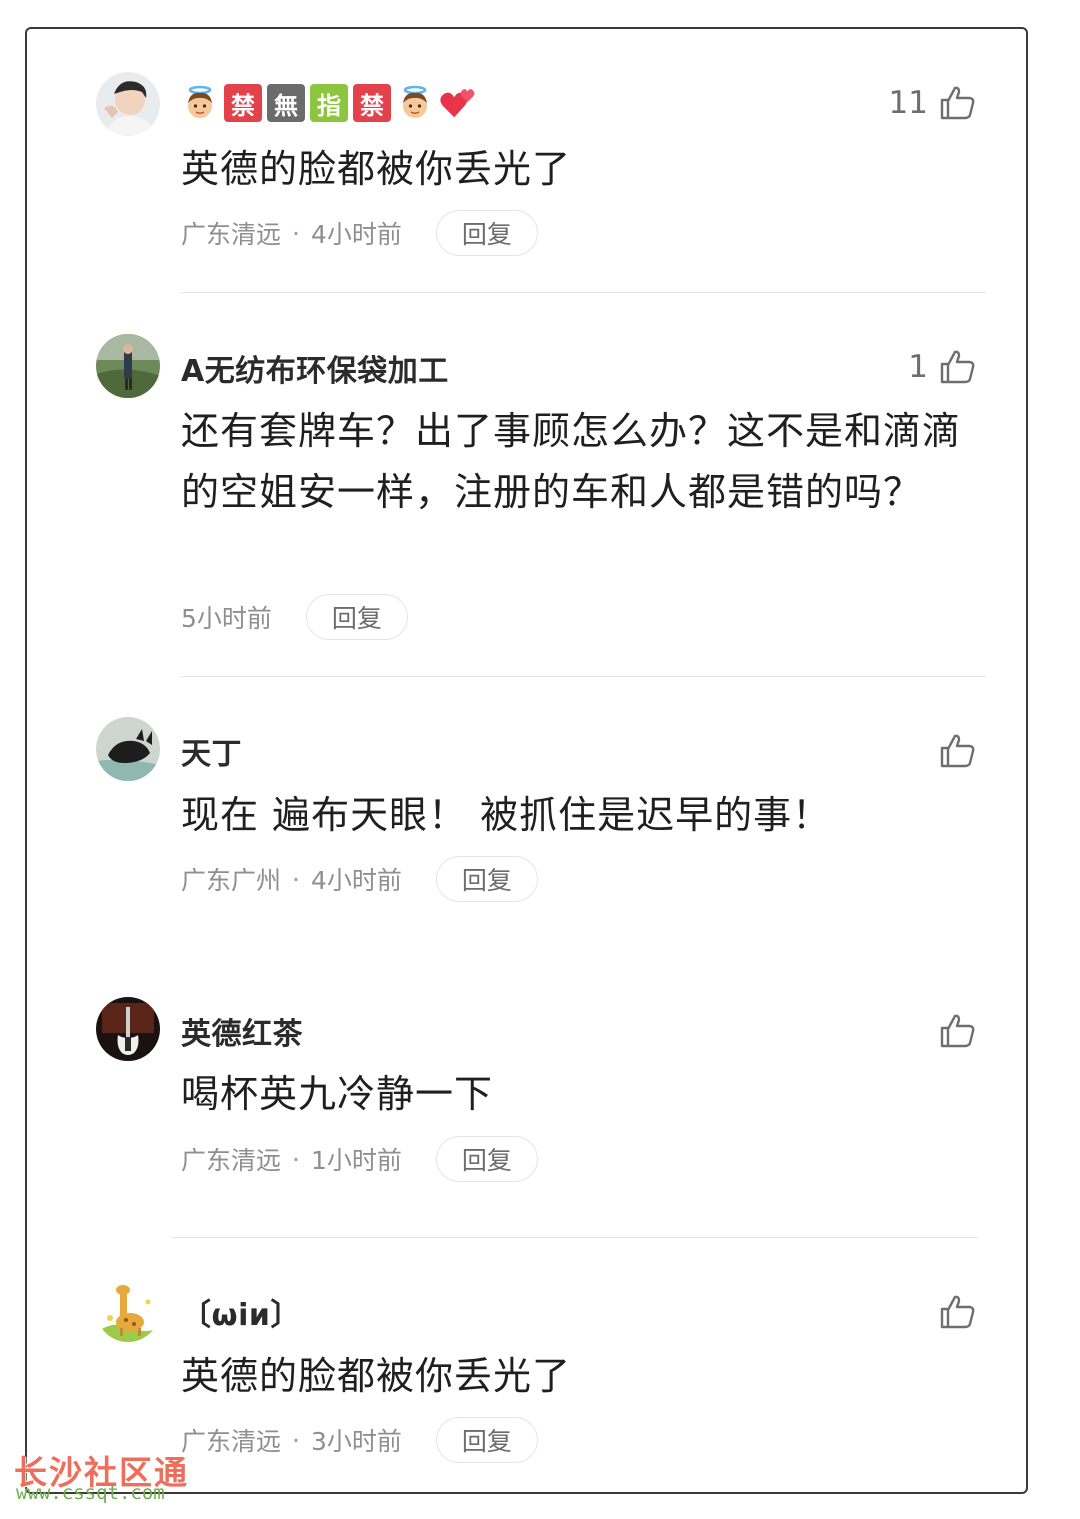 The height and width of the screenshot is (1519, 1080). Describe the element at coordinates (286, 103) in the screenshot. I see `badge-tile-wu: 無` at that location.